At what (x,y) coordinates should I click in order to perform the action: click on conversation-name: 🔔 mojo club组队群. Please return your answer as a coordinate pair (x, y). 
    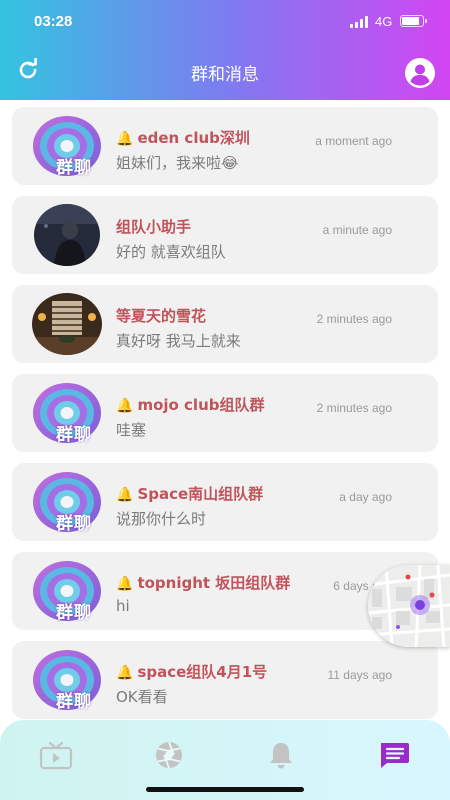
    Looking at the image, I should click on (190, 404).